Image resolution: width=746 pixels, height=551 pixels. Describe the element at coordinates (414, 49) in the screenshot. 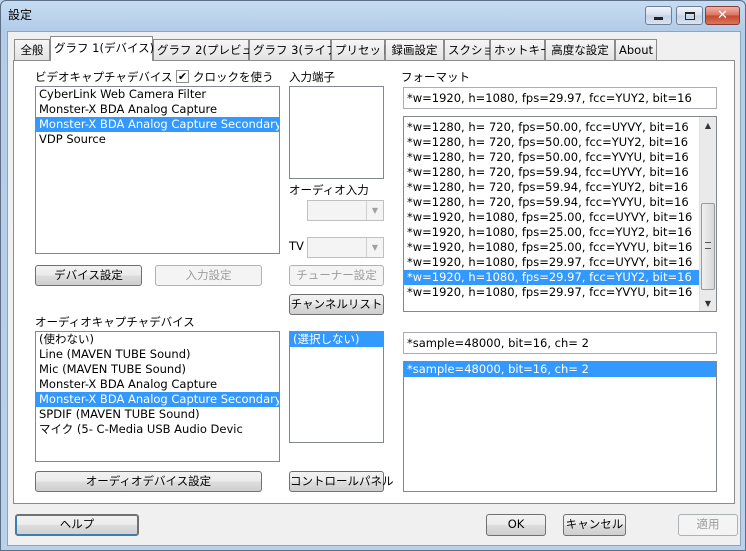

I see `tab-recording: 録画設定` at that location.